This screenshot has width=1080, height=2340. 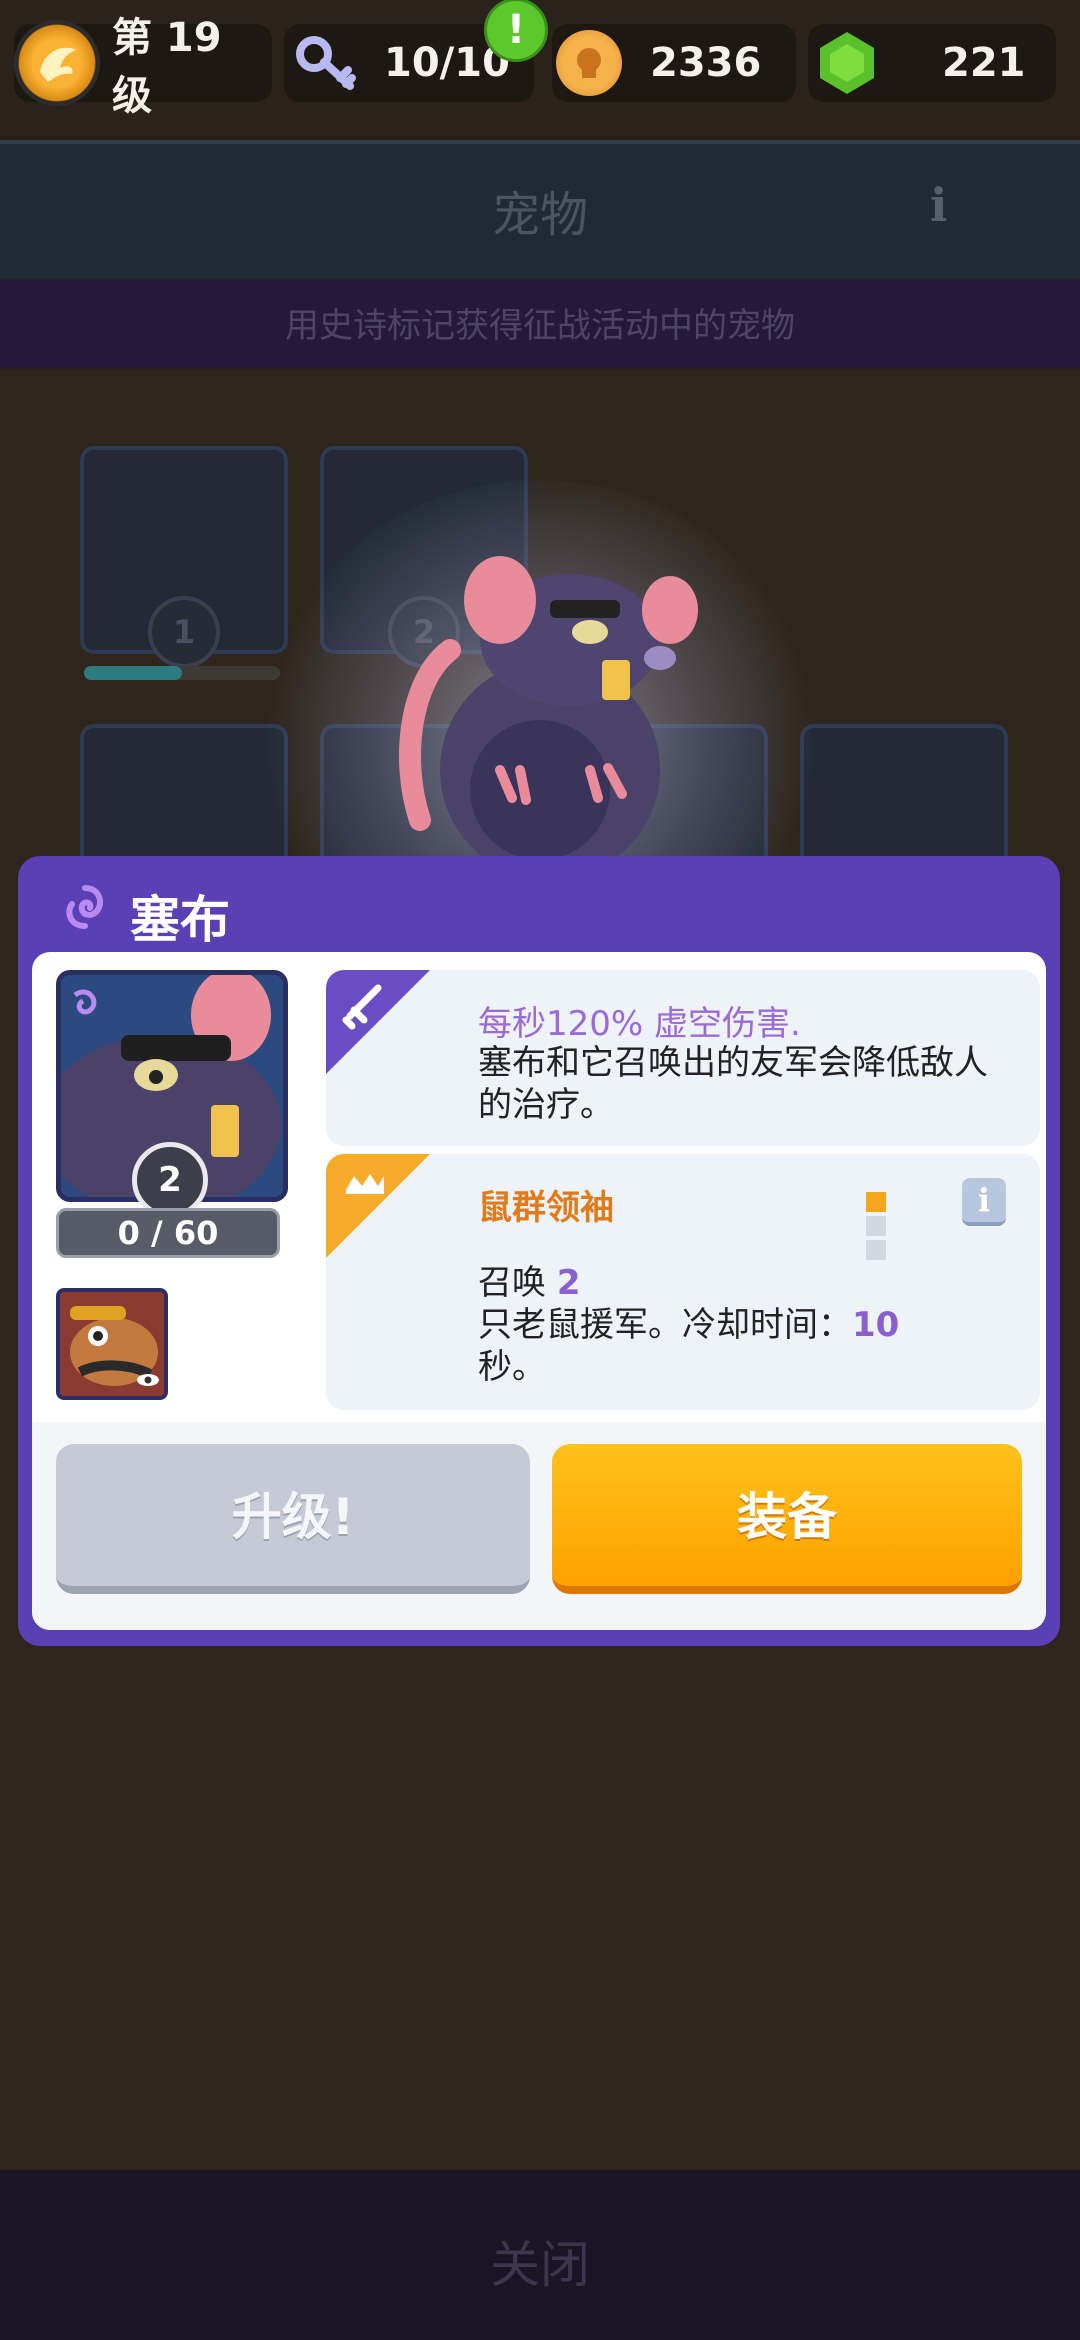 I want to click on attack-skill-card: 每秒120% 虚空伤害. 塞布和它召唤出的友军会降低敌人的治疗。, so click(x=683, y=1058).